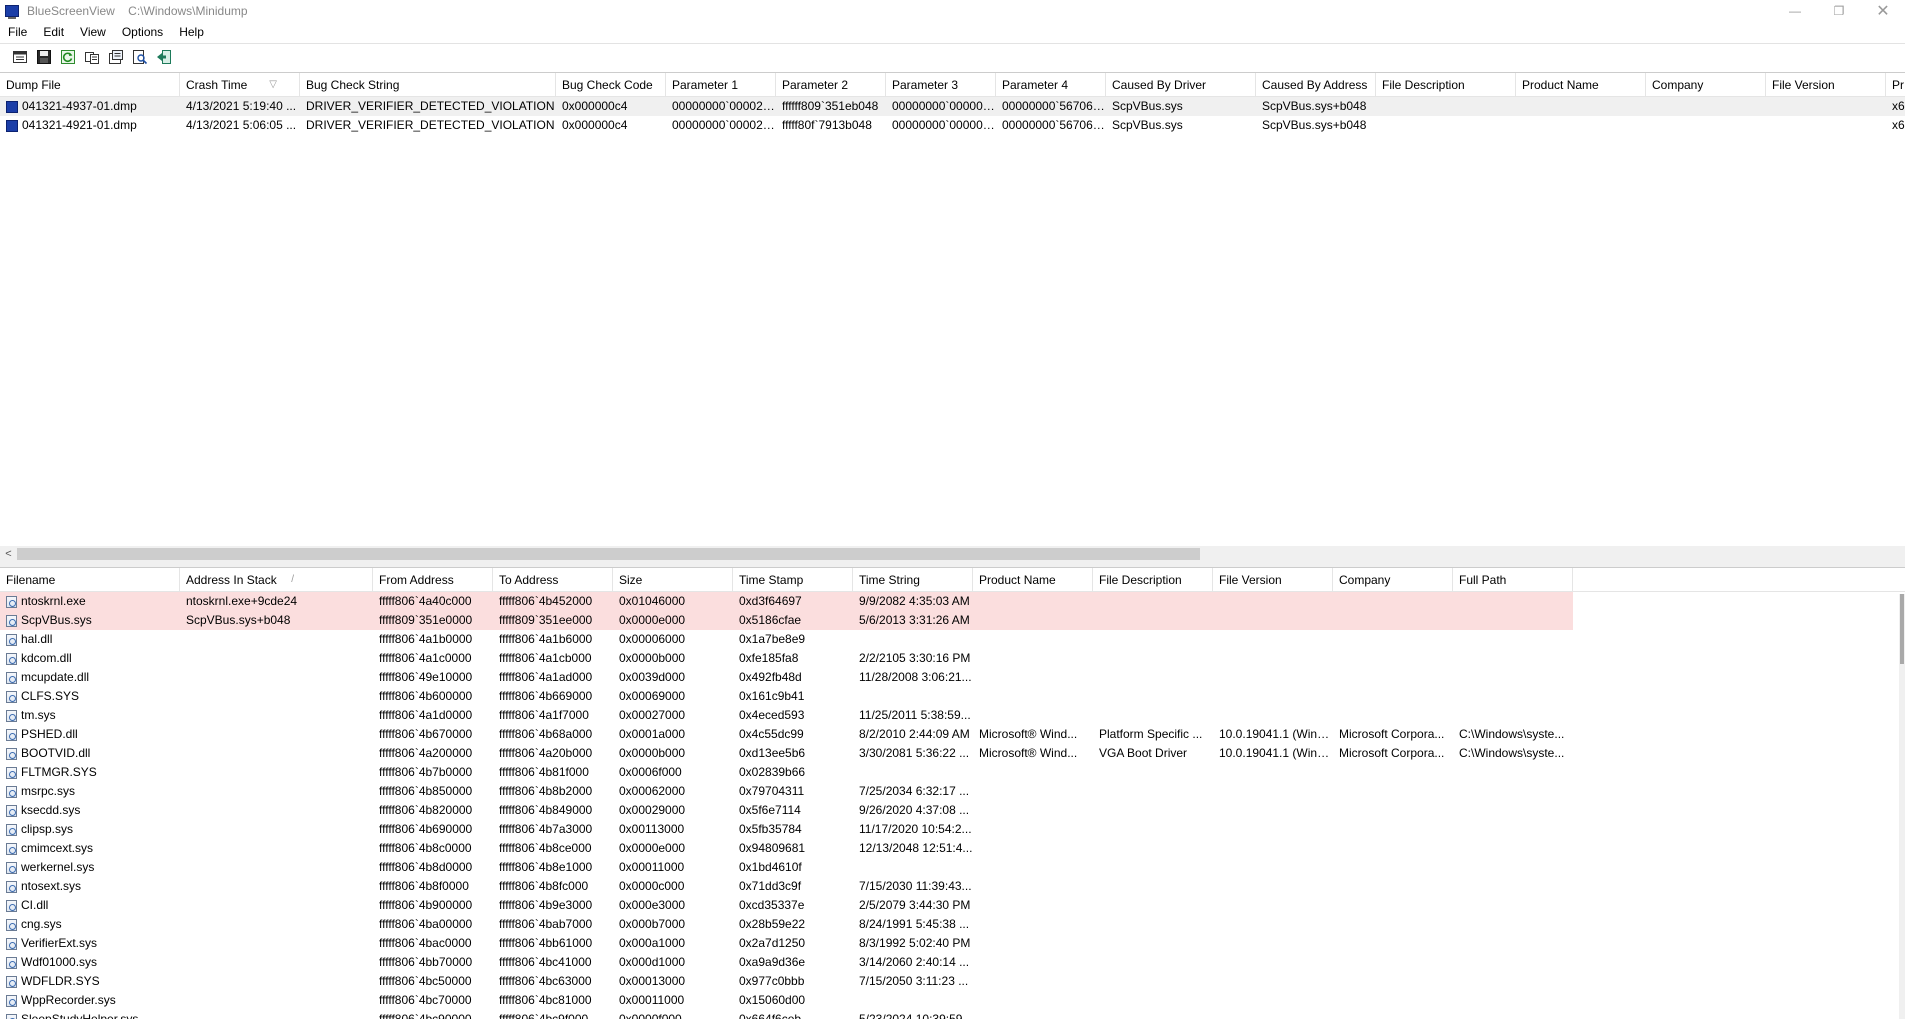 This screenshot has width=1905, height=1019. What do you see at coordinates (1902, 629) in the screenshot?
I see `vertical-scroll-thumb` at bounding box center [1902, 629].